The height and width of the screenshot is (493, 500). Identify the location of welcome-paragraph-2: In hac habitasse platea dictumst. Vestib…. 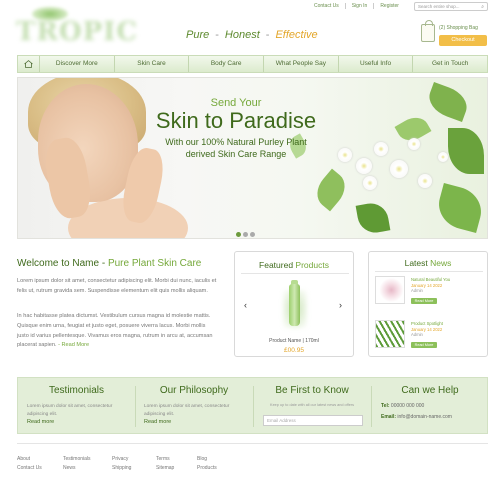
(117, 331).